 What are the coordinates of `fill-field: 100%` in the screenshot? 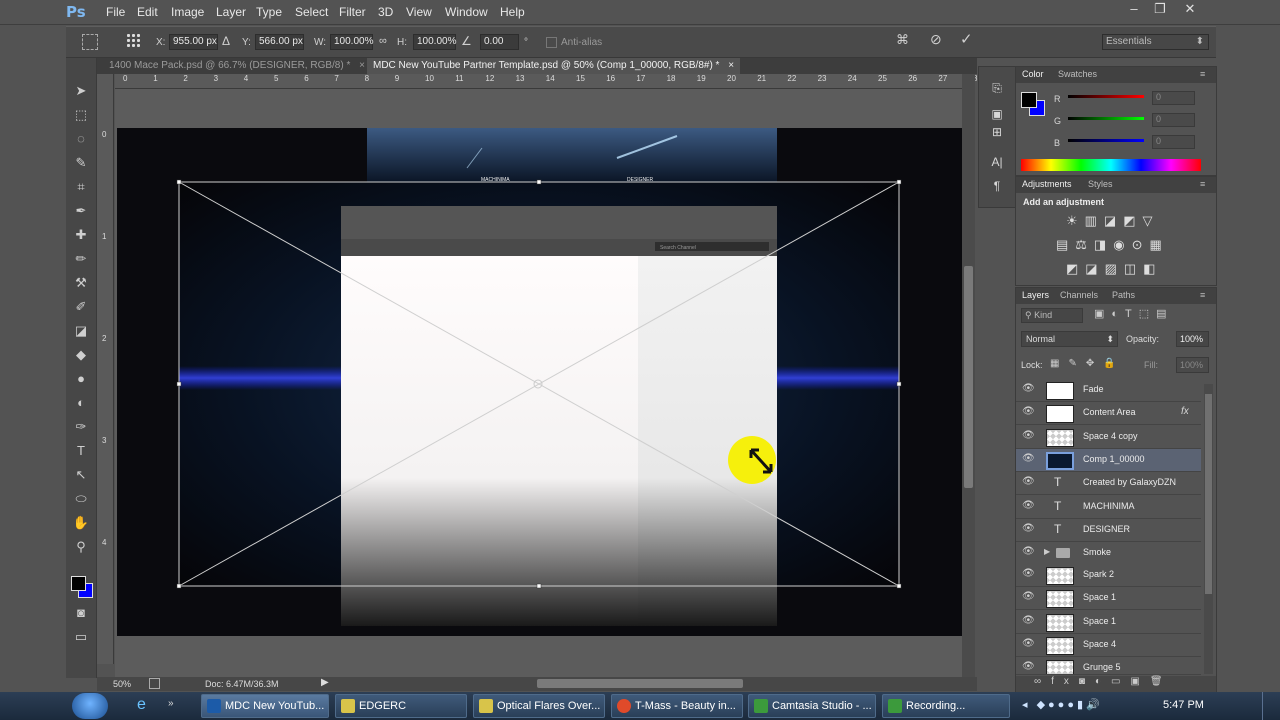 It's located at (1192, 365).